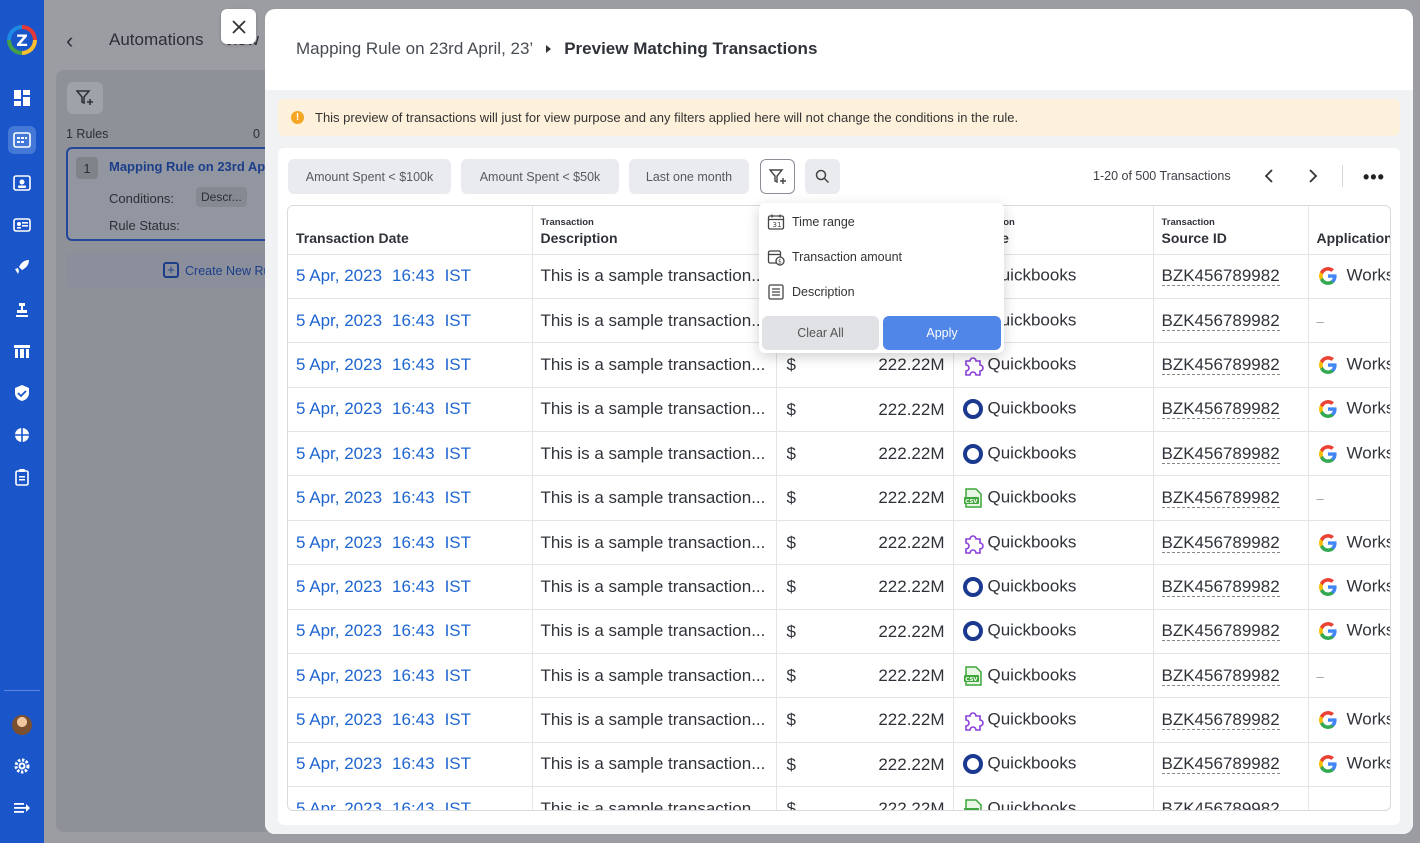 This screenshot has height=843, width=1420. I want to click on column-header: Transaction Description, so click(654, 230).